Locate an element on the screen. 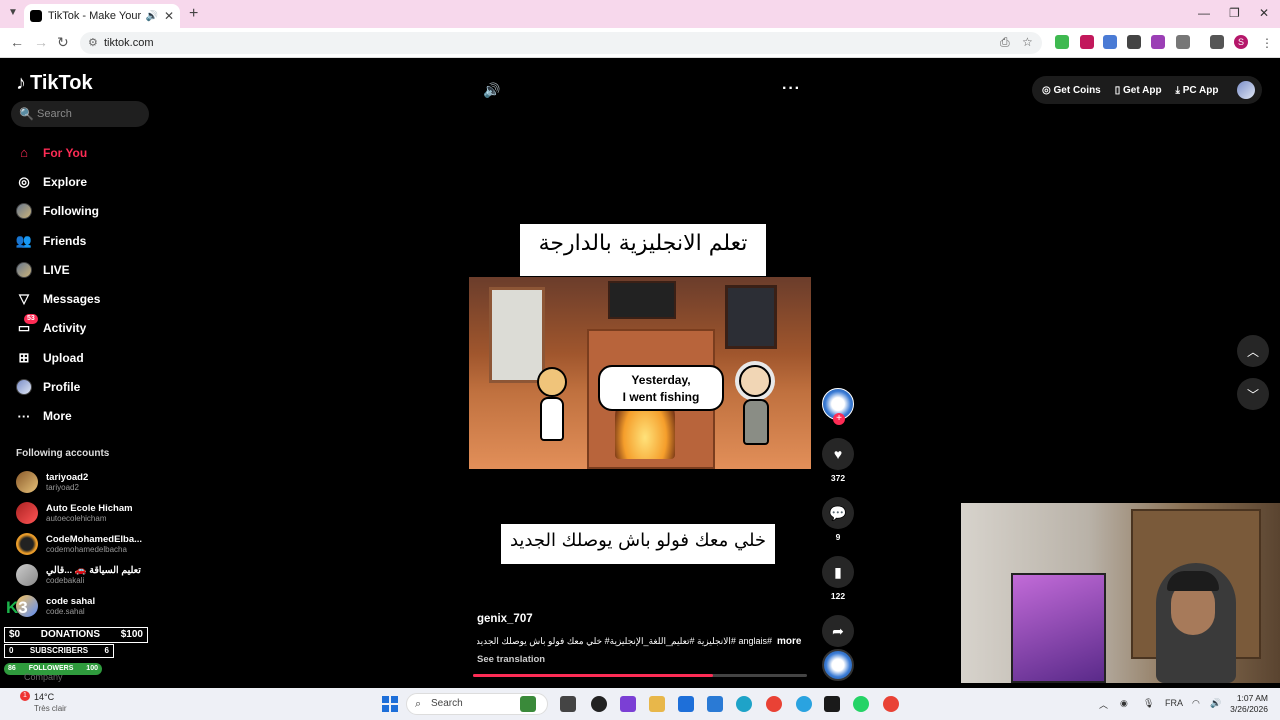  extension-shield-icon is located at coordinates (1062, 42).